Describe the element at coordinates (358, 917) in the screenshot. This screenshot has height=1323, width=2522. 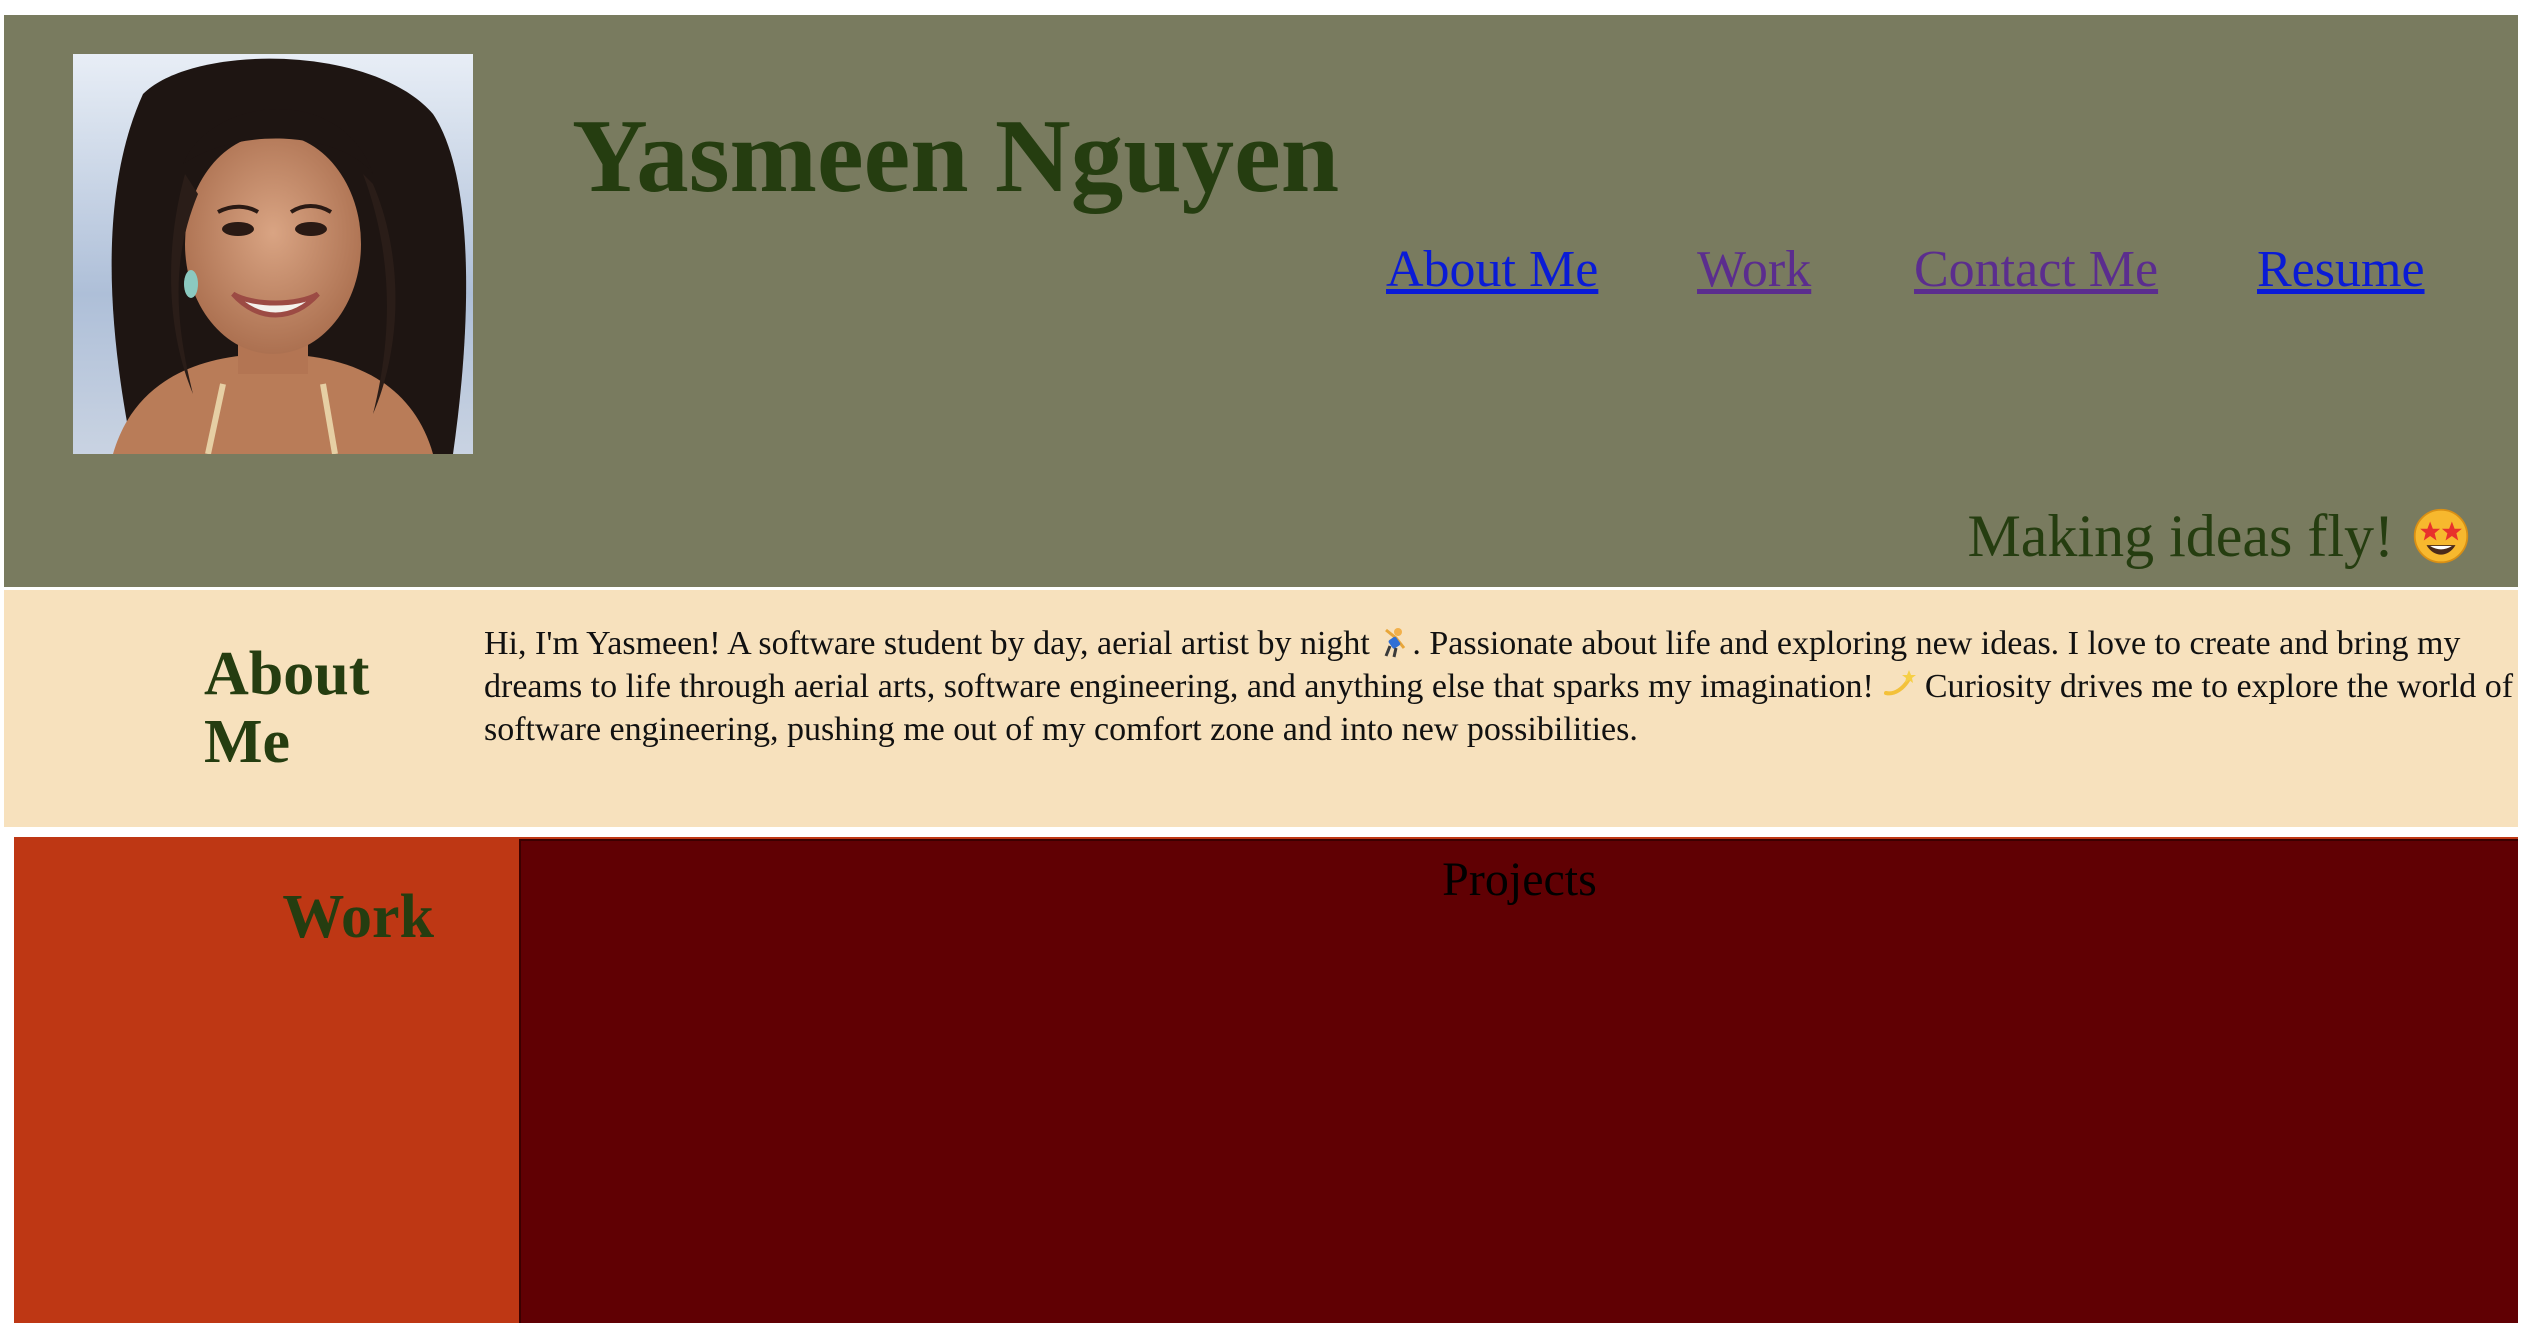
I see `work-heading: Work` at that location.